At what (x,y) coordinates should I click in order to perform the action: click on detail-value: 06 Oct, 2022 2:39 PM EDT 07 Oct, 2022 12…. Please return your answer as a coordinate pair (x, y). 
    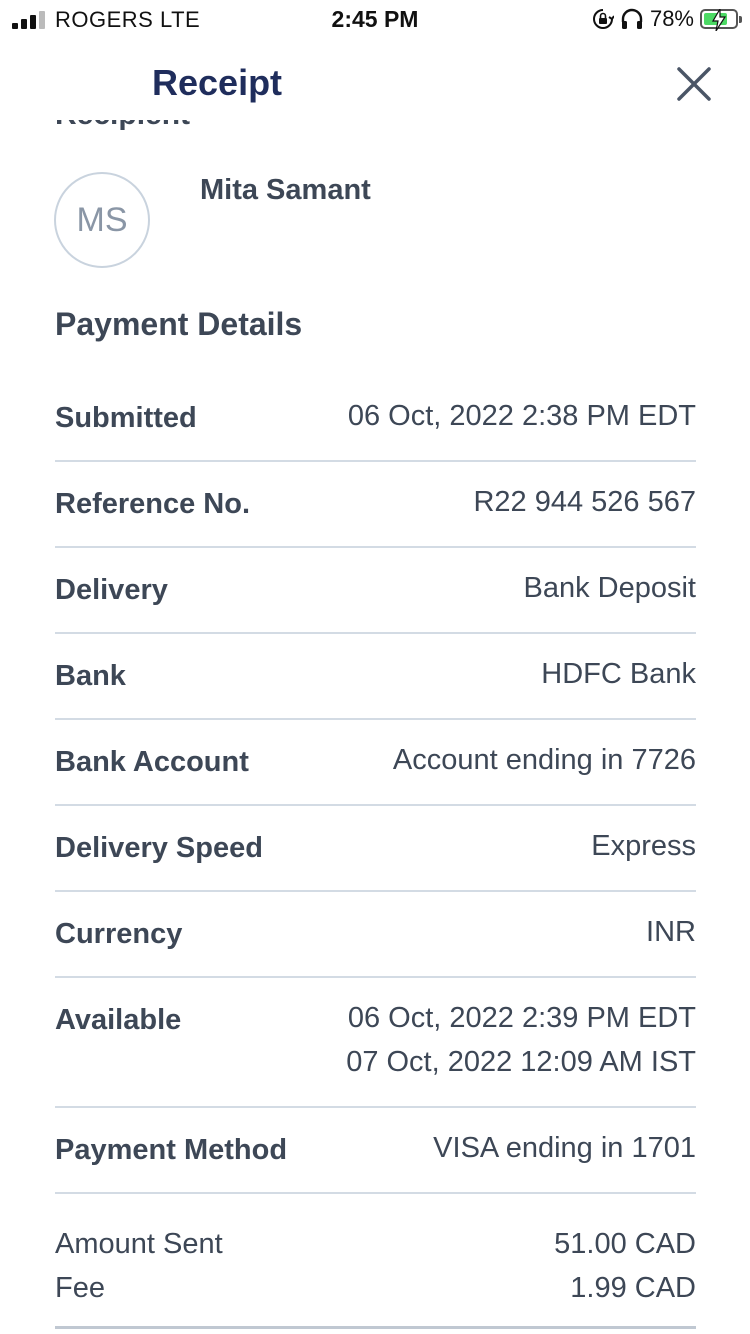
    Looking at the image, I should click on (521, 1040).